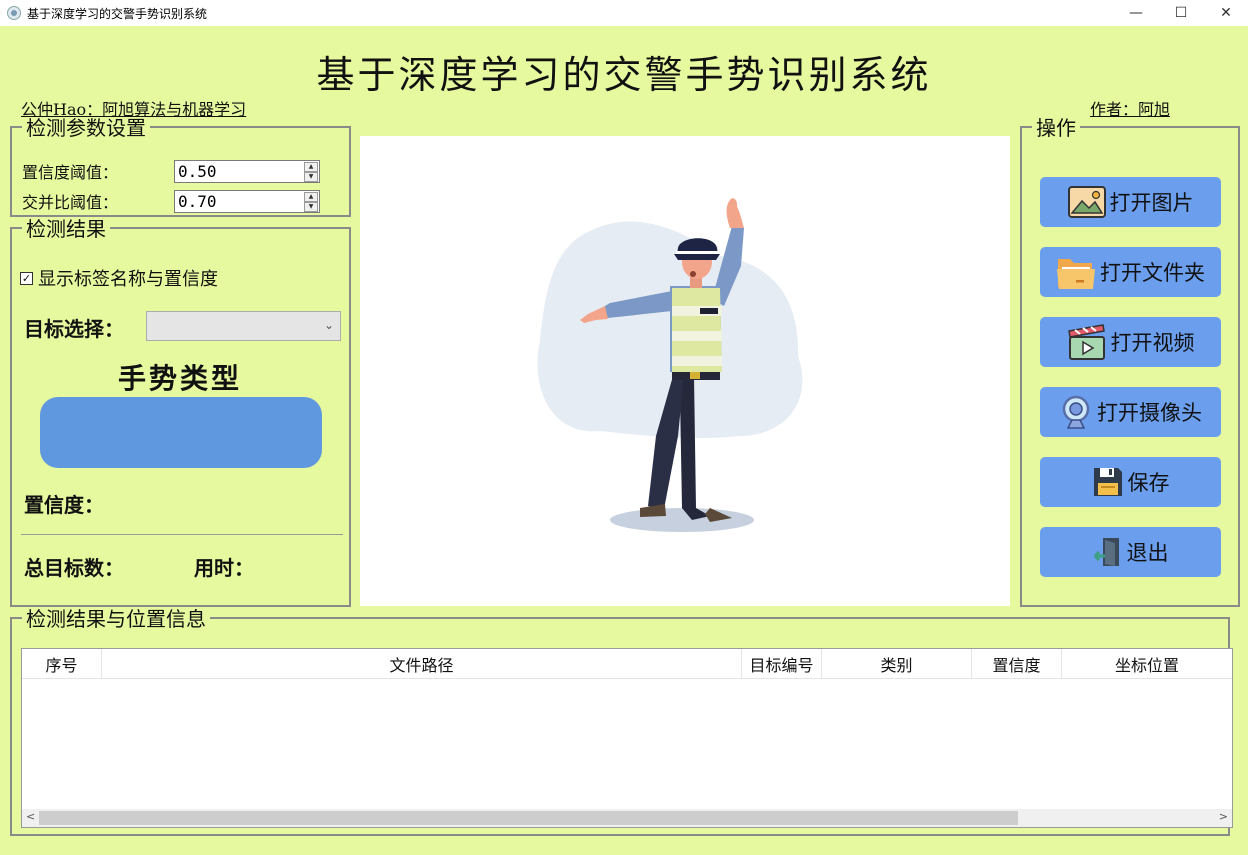 This screenshot has height=855, width=1248. Describe the element at coordinates (1147, 663) in the screenshot. I see `column-header-coordinates: 坐标位置` at that location.